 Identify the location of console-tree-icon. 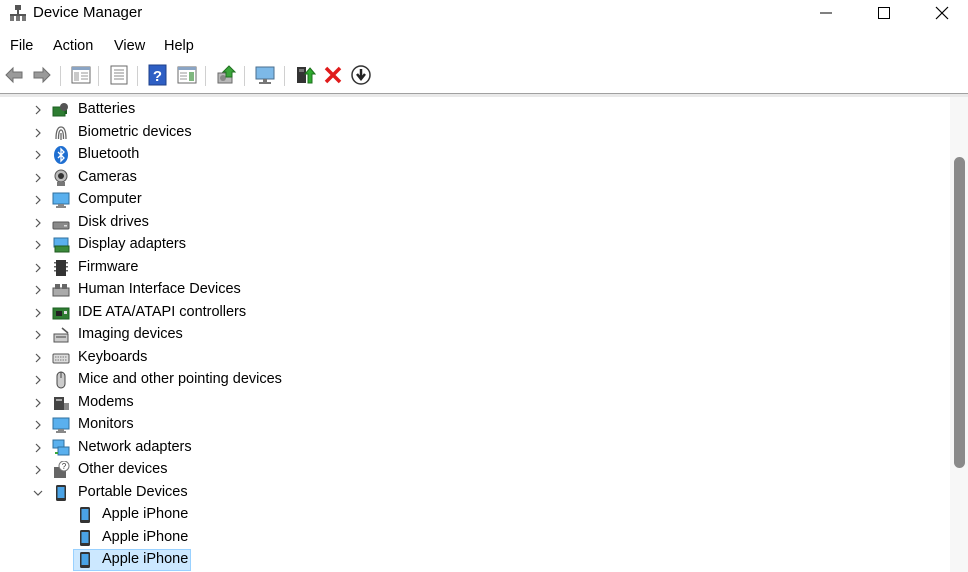
(81, 75).